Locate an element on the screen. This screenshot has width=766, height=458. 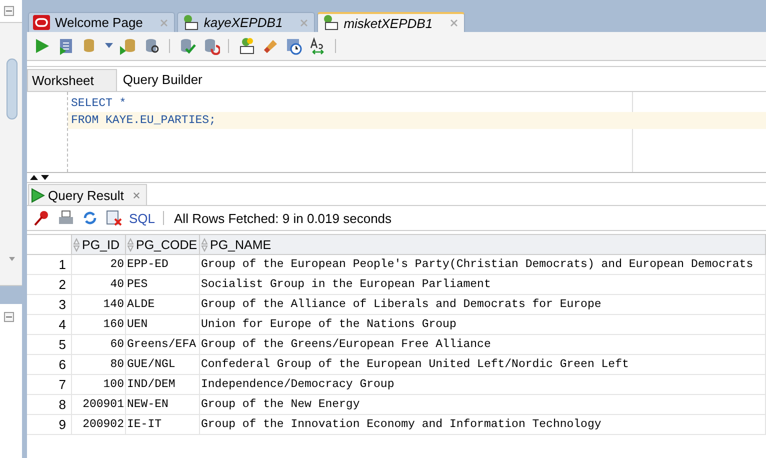
code-line: FROM KAYE.EU_PARTIES; is located at coordinates (143, 120).